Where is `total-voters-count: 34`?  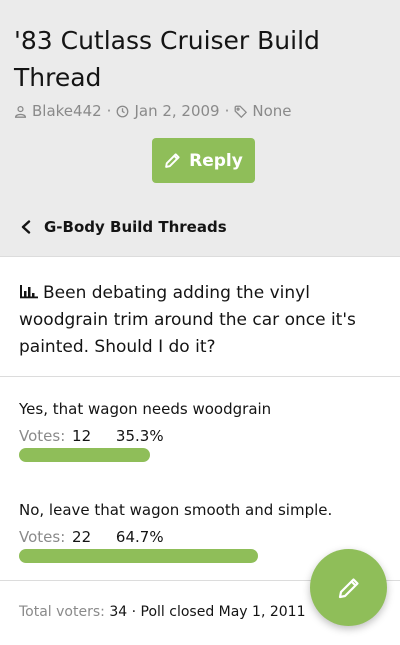
total-voters-count: 34 is located at coordinates (118, 612).